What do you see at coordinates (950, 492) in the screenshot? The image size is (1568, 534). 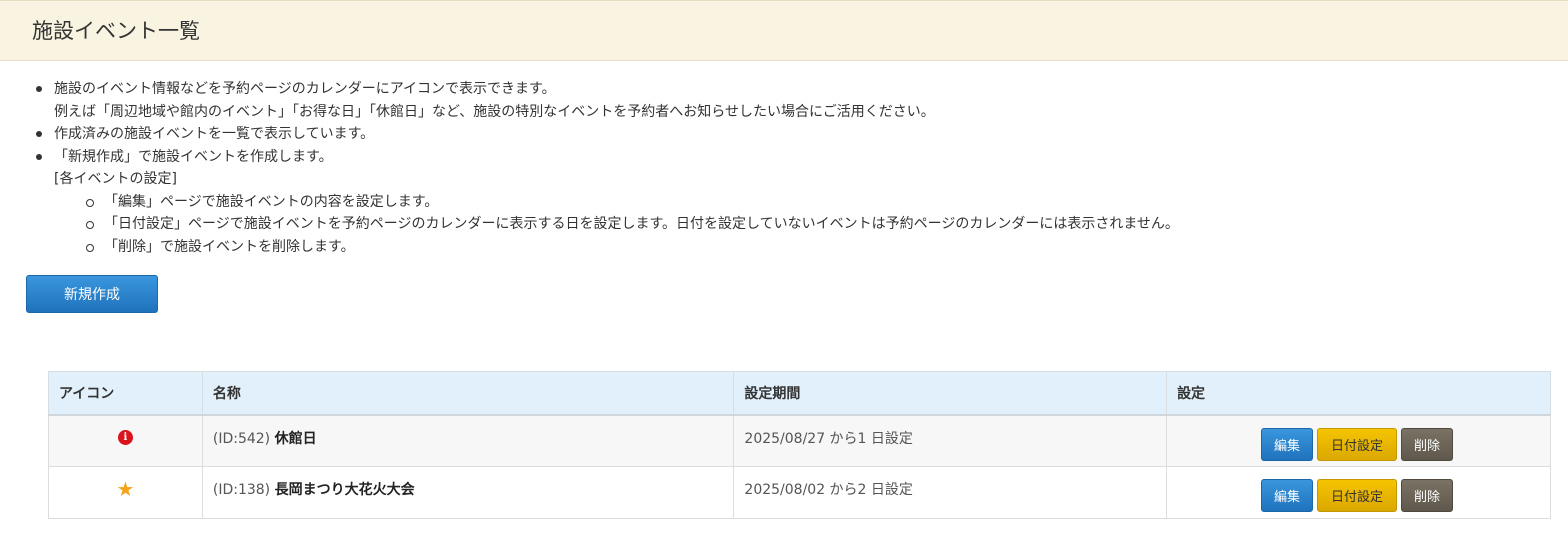 I see `period-cell: 2025/08/02 から2 日設定` at bounding box center [950, 492].